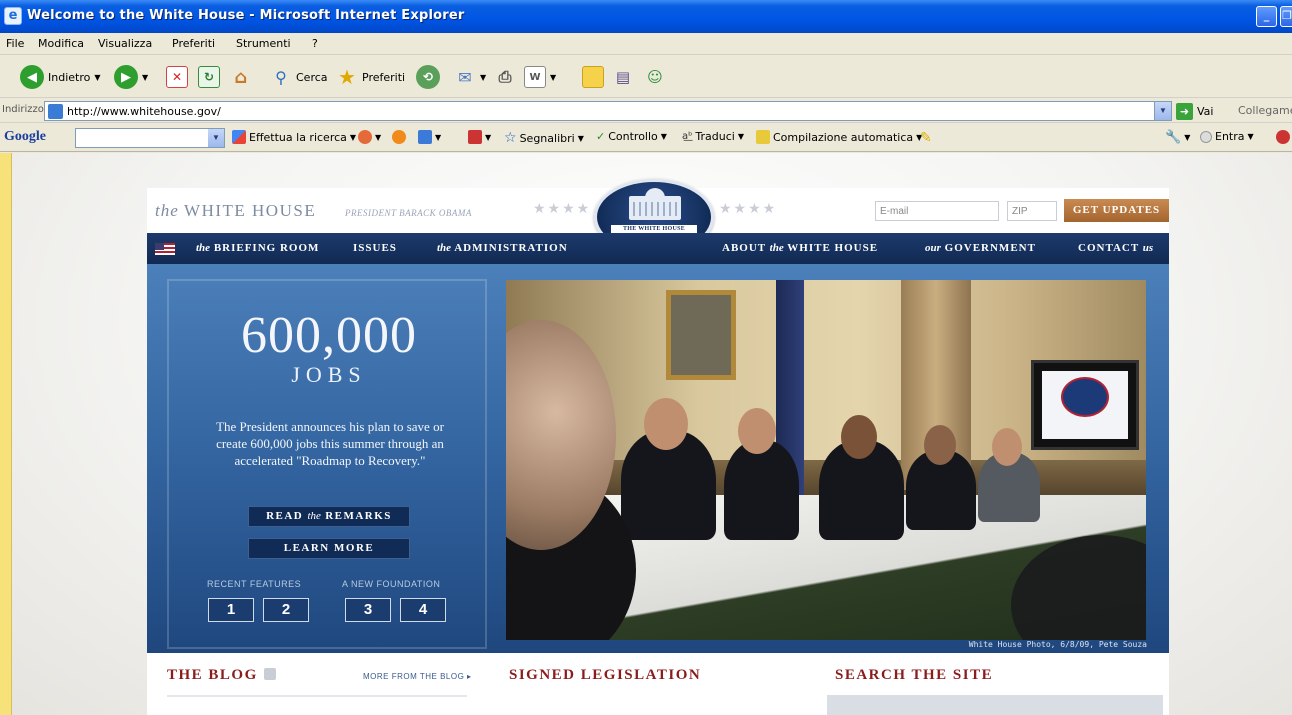 Image resolution: width=1292 pixels, height=715 pixels. Describe the element at coordinates (1286, 16) in the screenshot. I see `restore-button: ❐` at that location.